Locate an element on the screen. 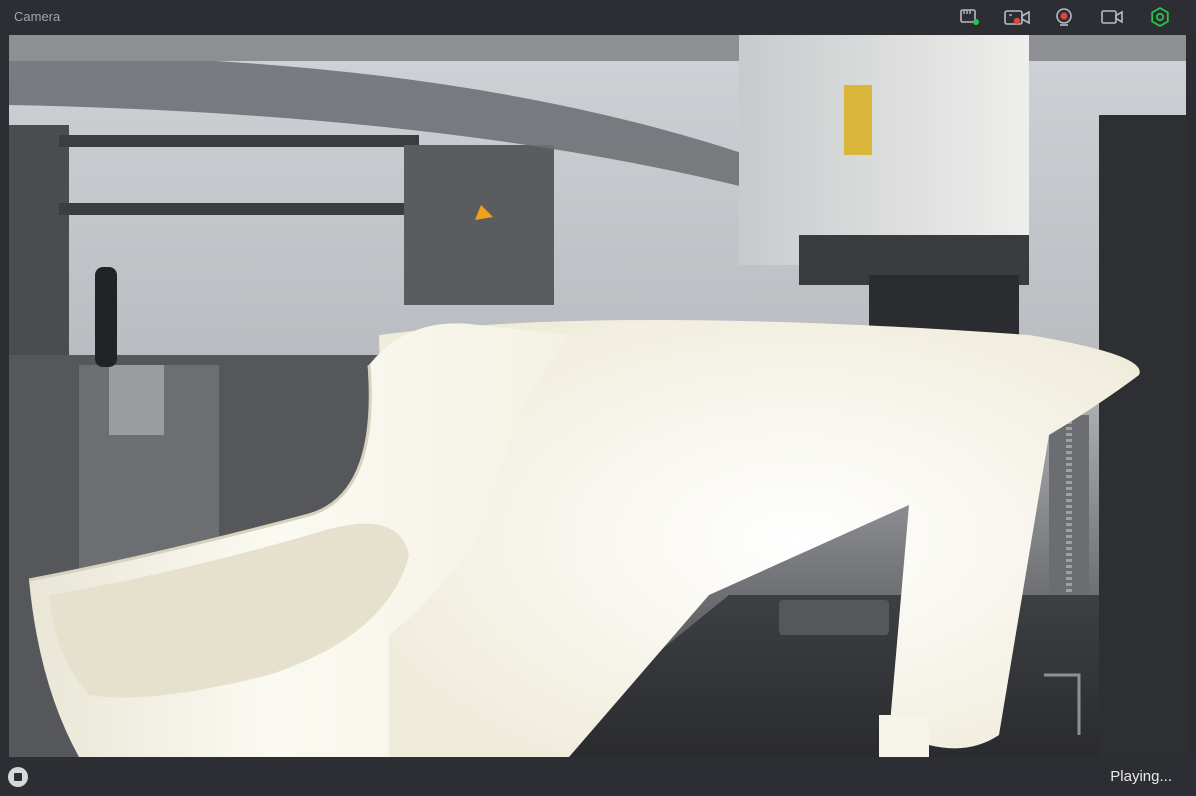 The image size is (1196, 796). window-title: Camera is located at coordinates (37, 16).